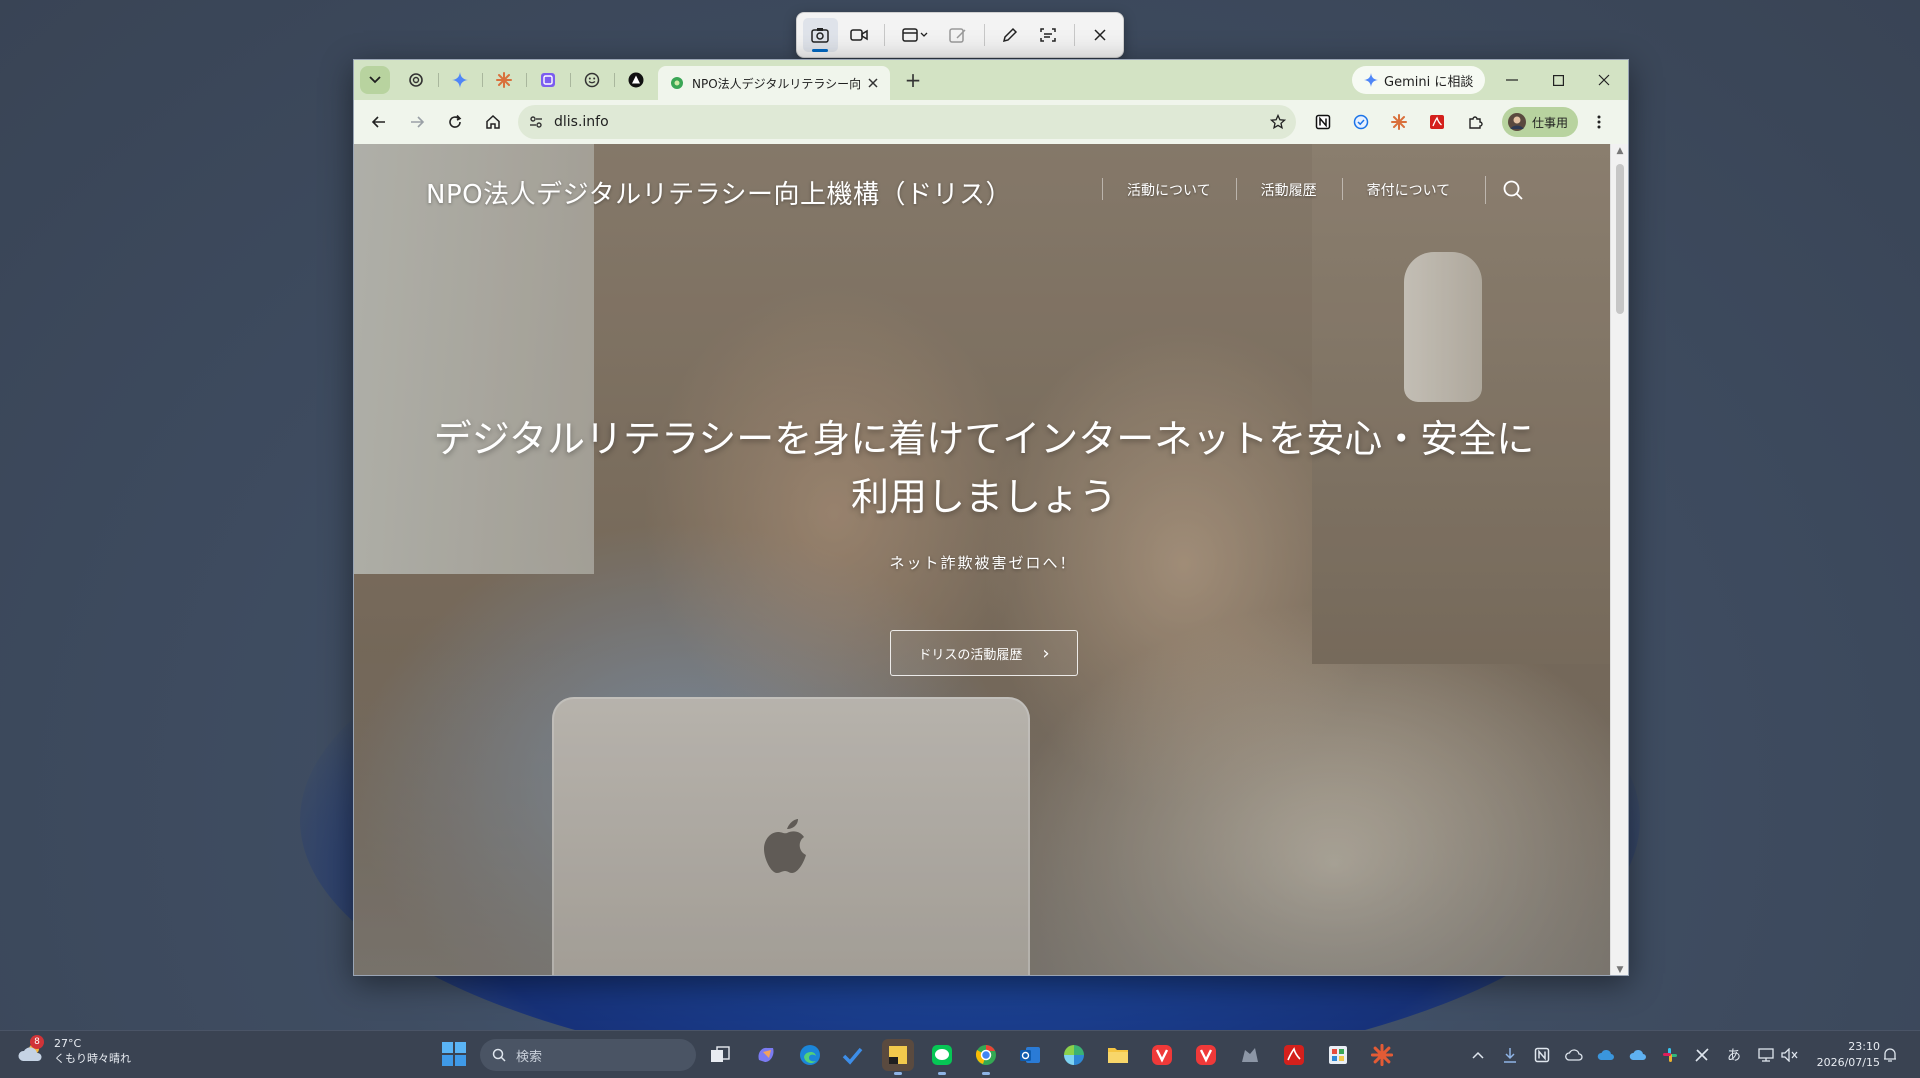 Image resolution: width=1920 pixels, height=1078 pixels. I want to click on taskbar-app-notes, so click(898, 1057).